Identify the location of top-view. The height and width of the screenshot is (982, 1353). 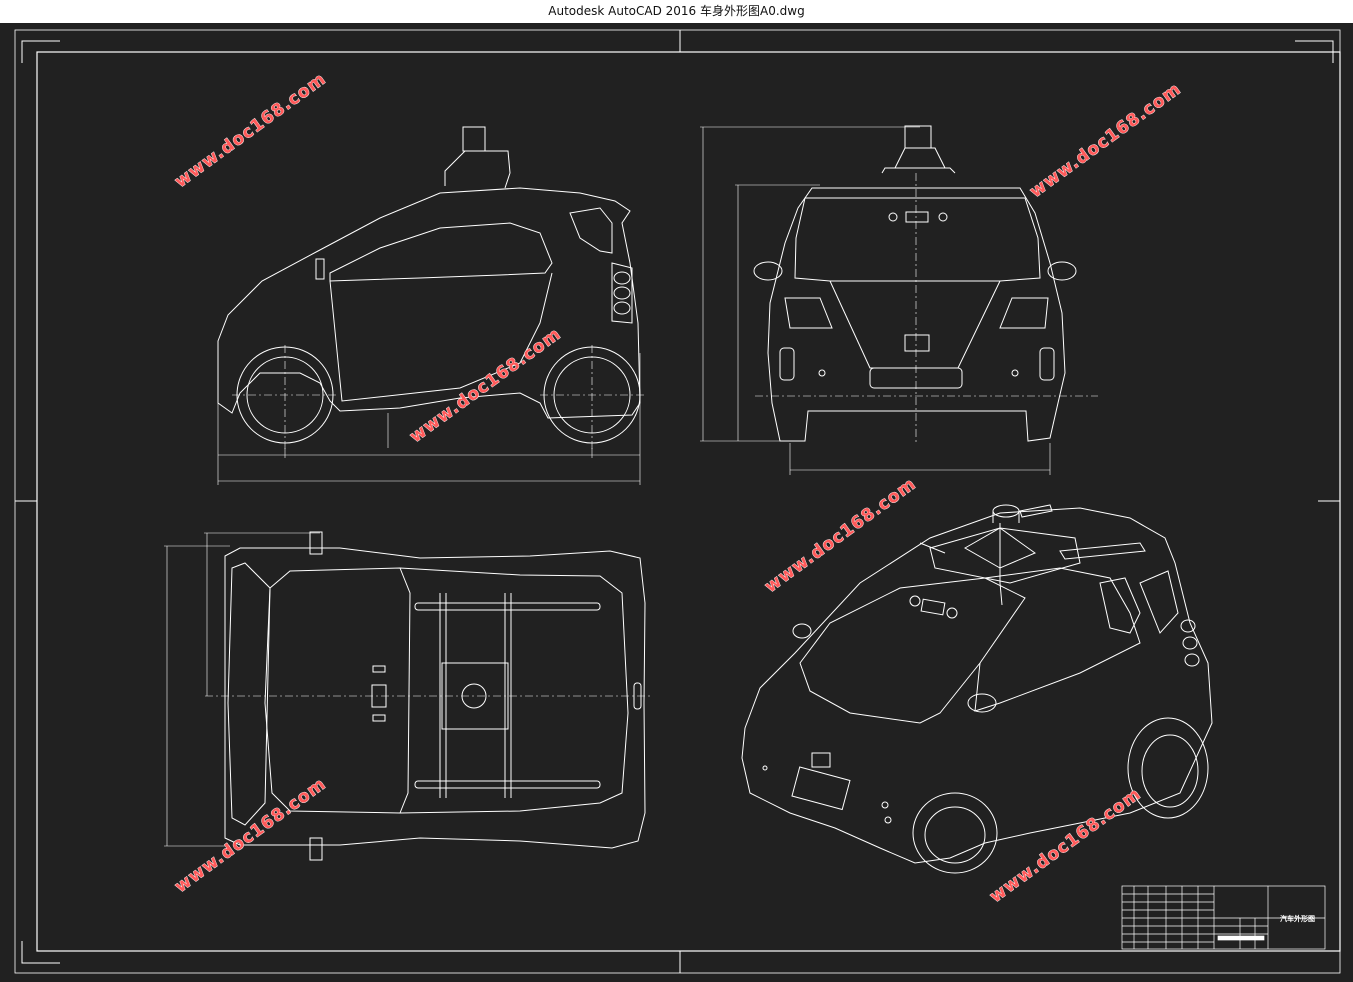
(407, 696).